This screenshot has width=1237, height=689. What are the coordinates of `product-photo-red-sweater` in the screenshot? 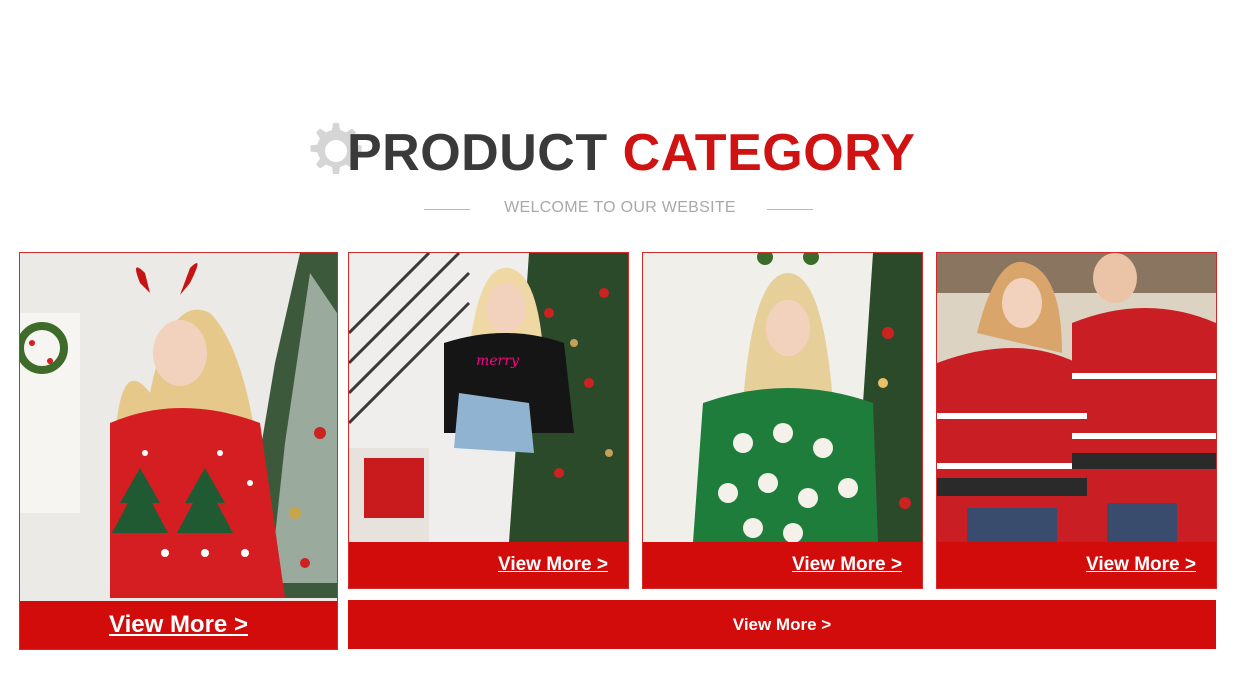 It's located at (178, 427).